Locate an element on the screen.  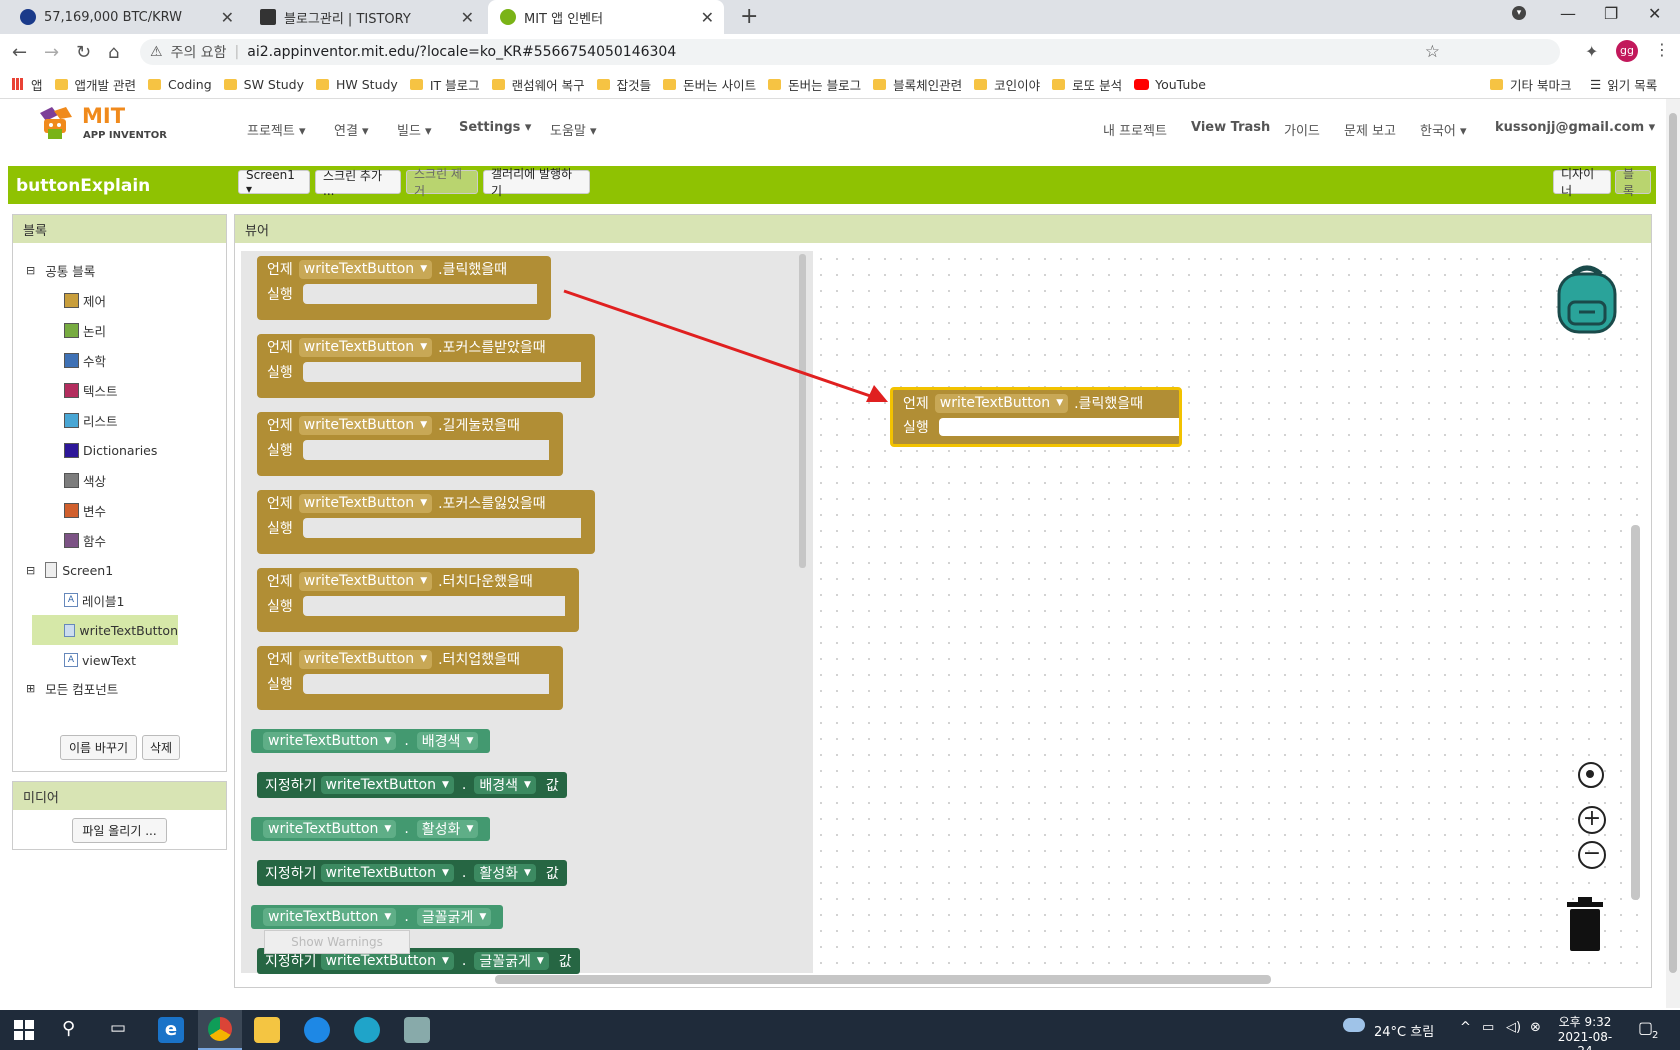
property-dropdown: 배경색 ▼ is located at coordinates (505, 785).